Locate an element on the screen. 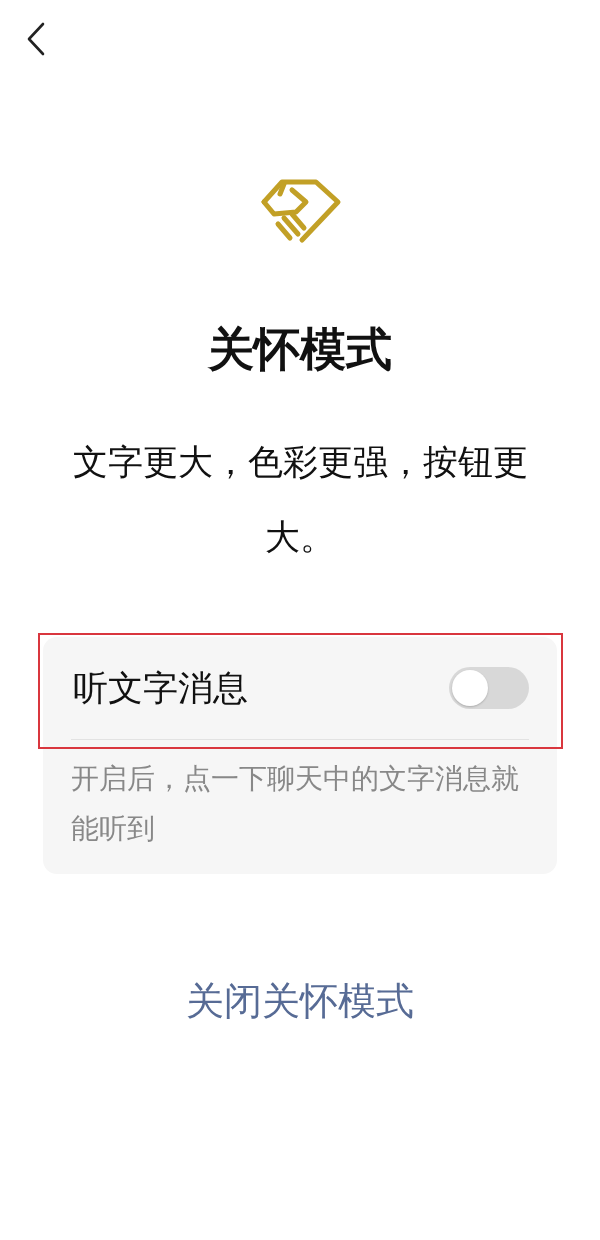  back-icon is located at coordinates (36, 39).